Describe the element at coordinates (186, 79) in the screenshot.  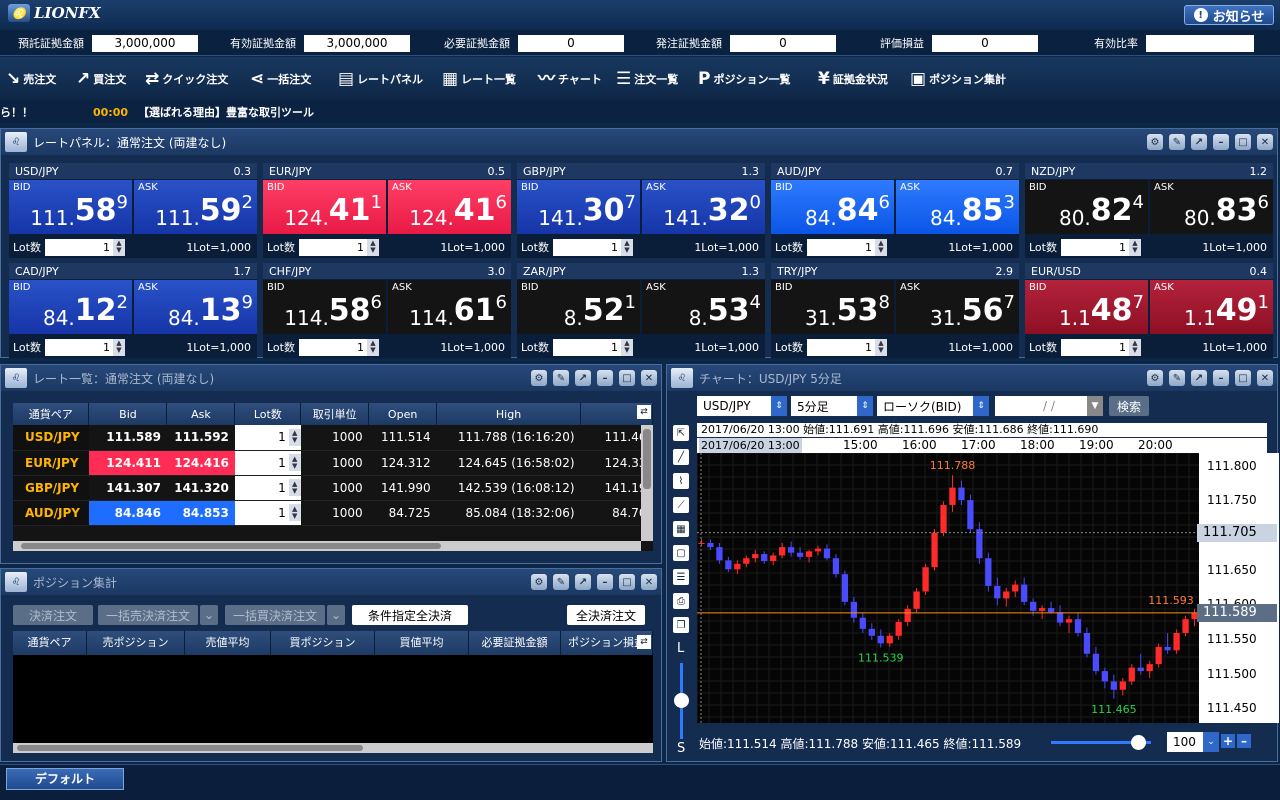
I see `toolbar-quick-order-button: ⇄ クイック注文` at that location.